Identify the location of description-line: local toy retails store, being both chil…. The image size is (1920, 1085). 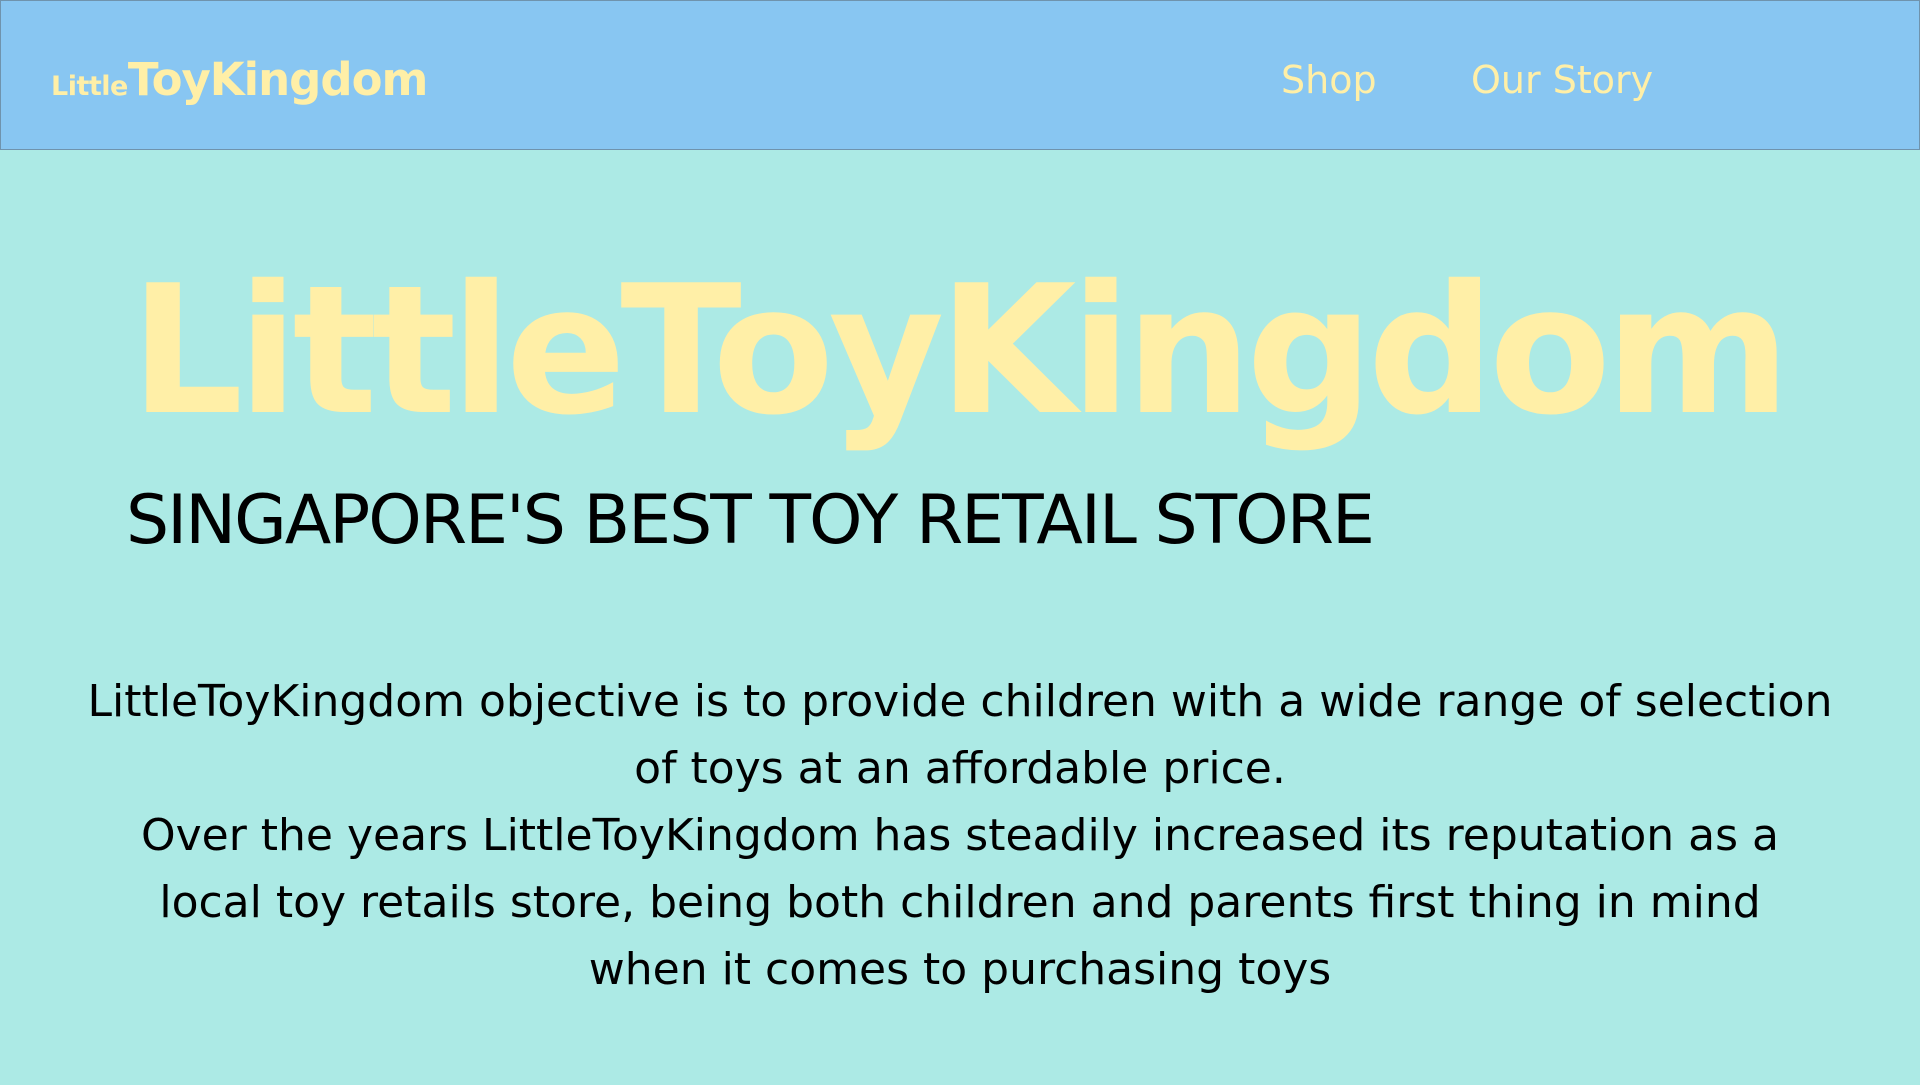
(960, 902).